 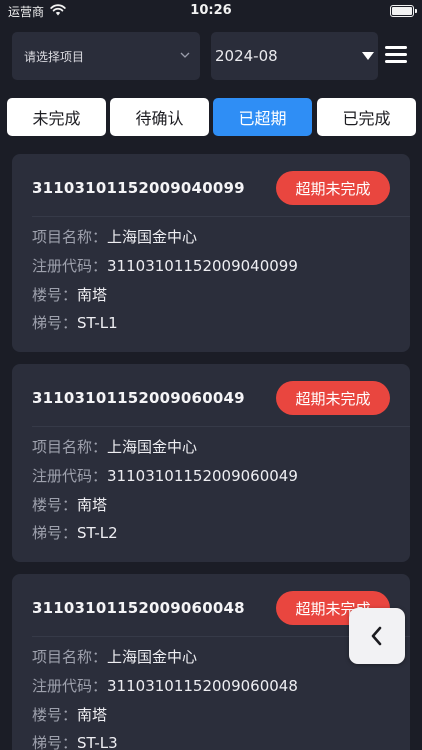 I want to click on registration-code-row: 注册代码：31103101152009060049, so click(x=165, y=475).